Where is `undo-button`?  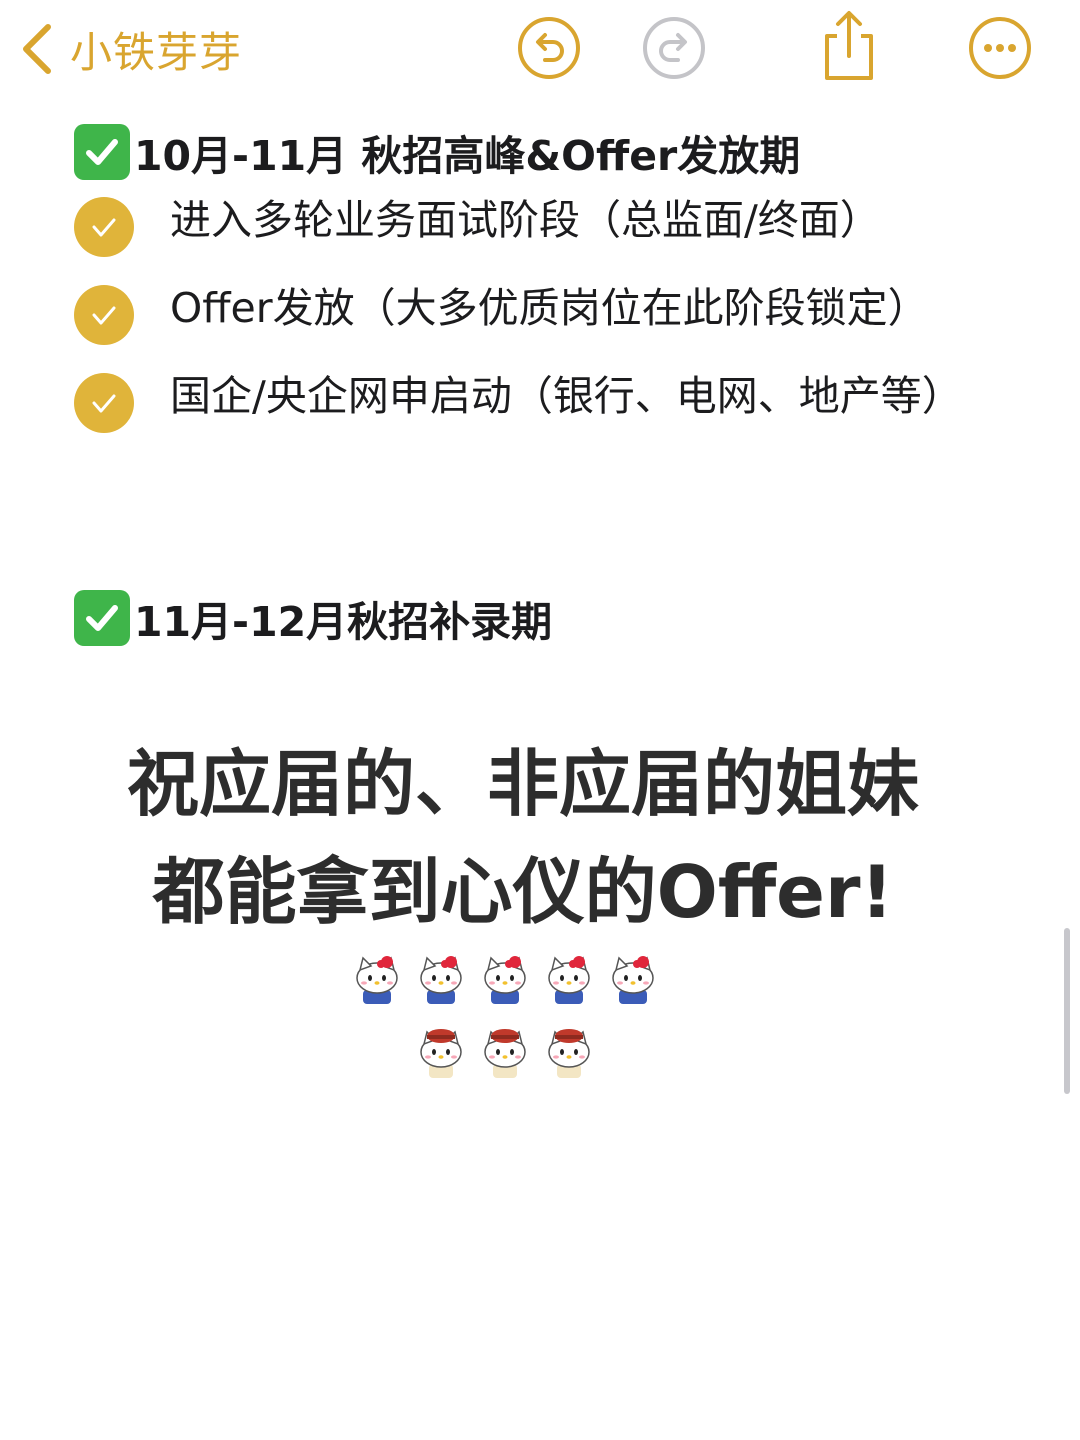
undo-button is located at coordinates (549, 48).